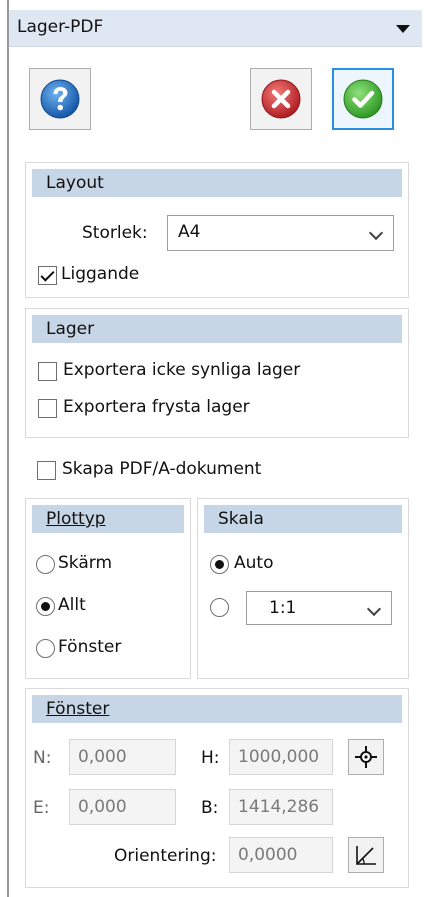  I want to click on plottyp-group: Plottyp Skärm Allt Fönster, so click(108, 588).